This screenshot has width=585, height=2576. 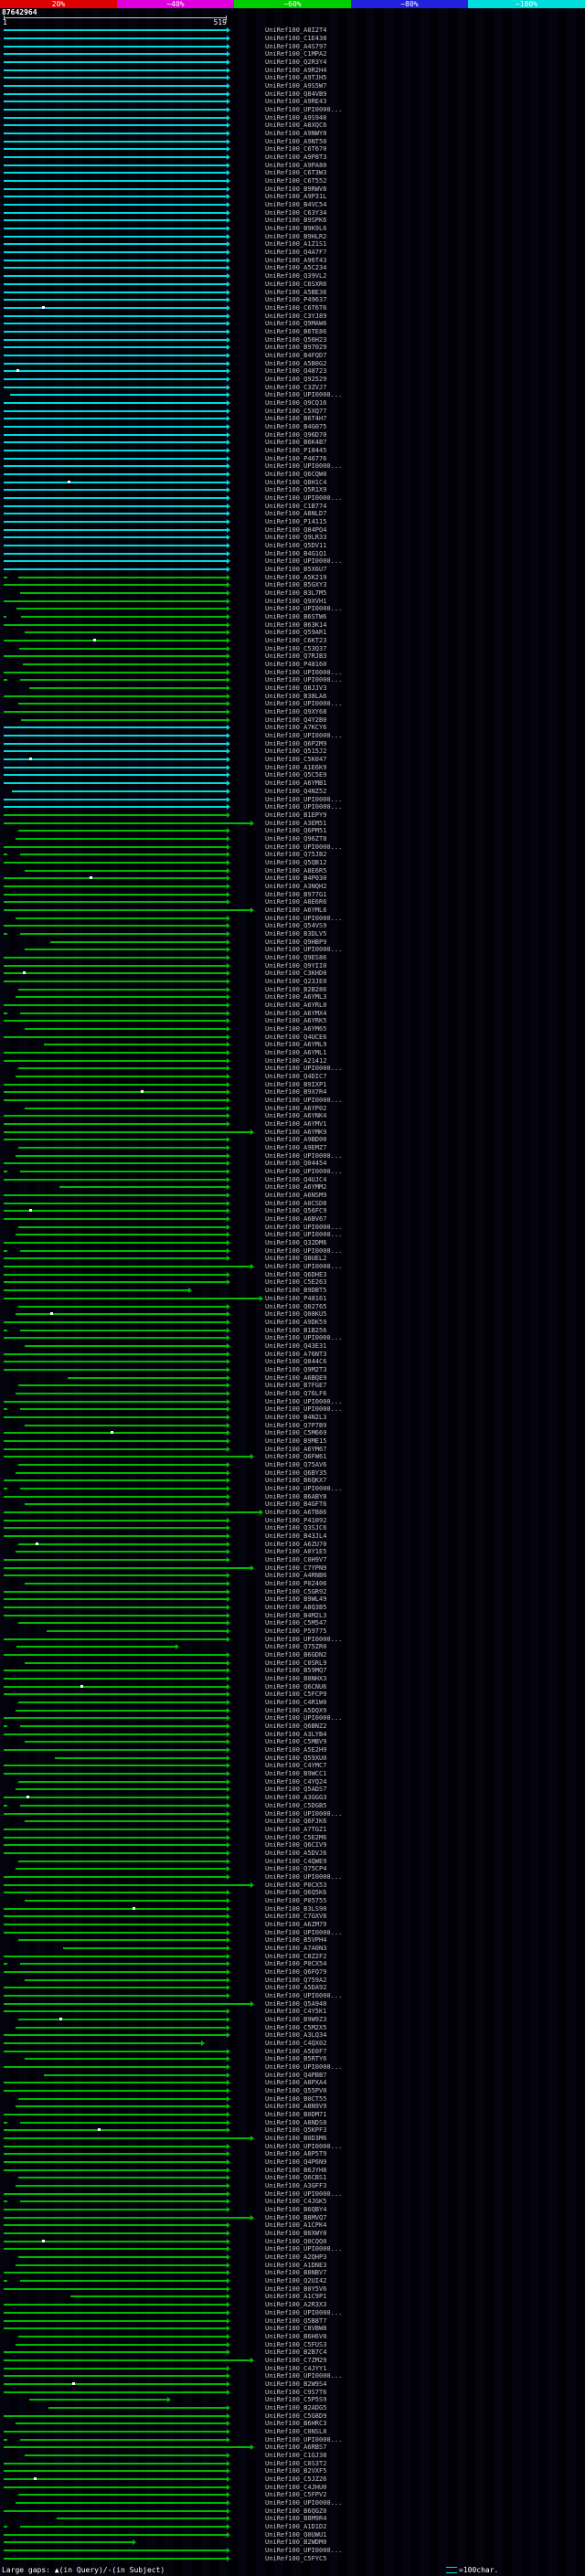 I want to click on hit-label: UniRef100_B3LS90, so click(x=296, y=1909).